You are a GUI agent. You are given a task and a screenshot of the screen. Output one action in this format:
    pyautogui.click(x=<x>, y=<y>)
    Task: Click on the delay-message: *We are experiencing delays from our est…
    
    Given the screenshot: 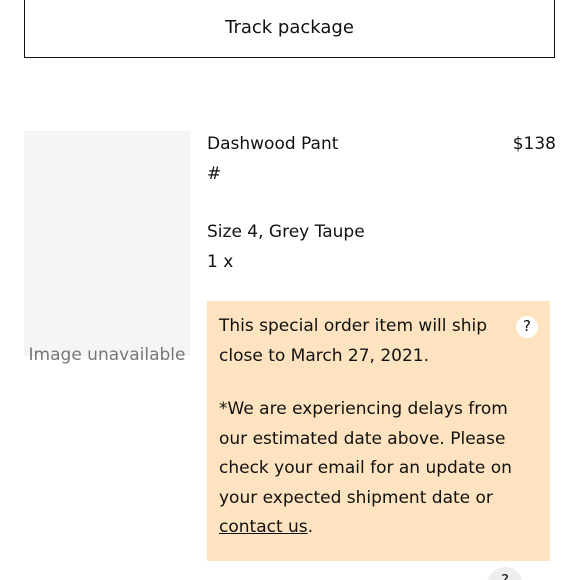 What is the action you would take?
    pyautogui.click(x=369, y=469)
    